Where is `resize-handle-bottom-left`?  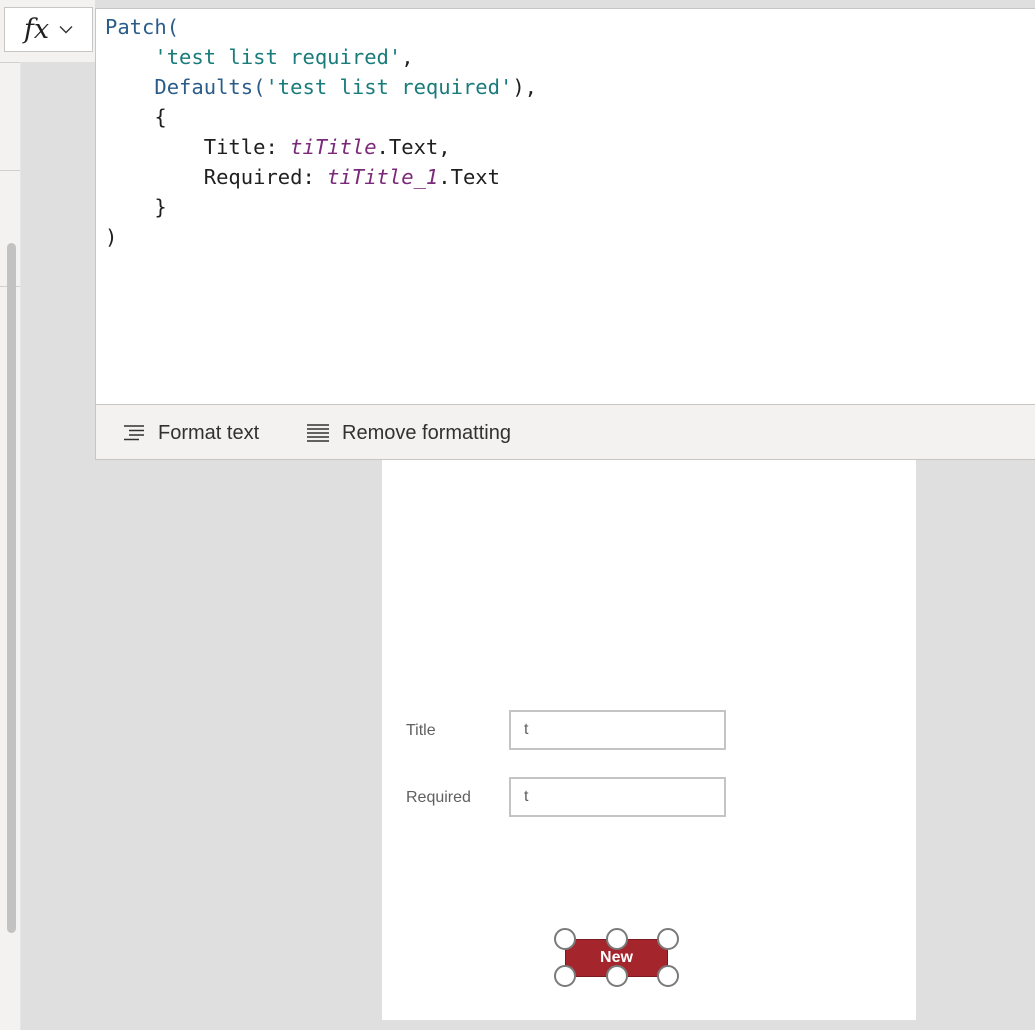 resize-handle-bottom-left is located at coordinates (565, 976).